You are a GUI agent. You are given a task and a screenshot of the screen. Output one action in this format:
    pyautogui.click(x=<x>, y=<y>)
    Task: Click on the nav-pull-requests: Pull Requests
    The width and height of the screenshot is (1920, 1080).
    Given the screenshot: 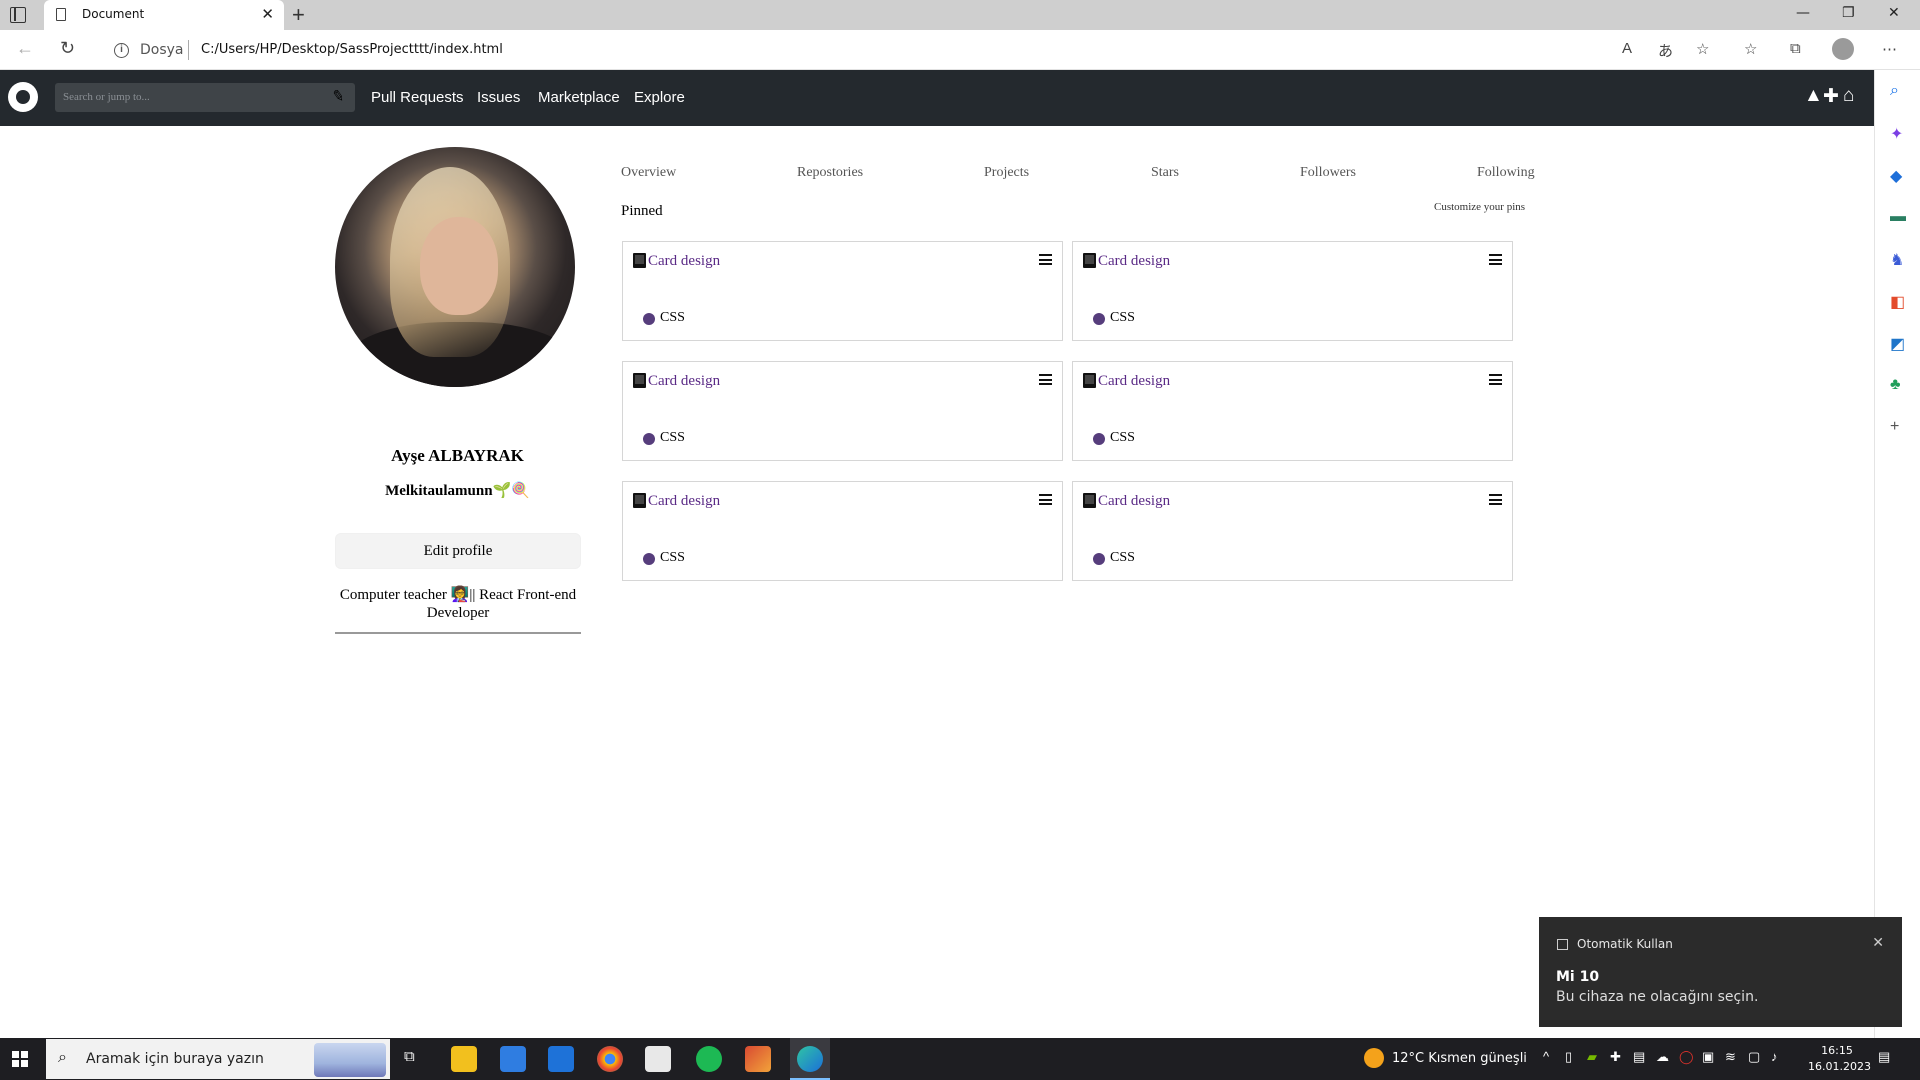 What is the action you would take?
    pyautogui.click(x=417, y=97)
    